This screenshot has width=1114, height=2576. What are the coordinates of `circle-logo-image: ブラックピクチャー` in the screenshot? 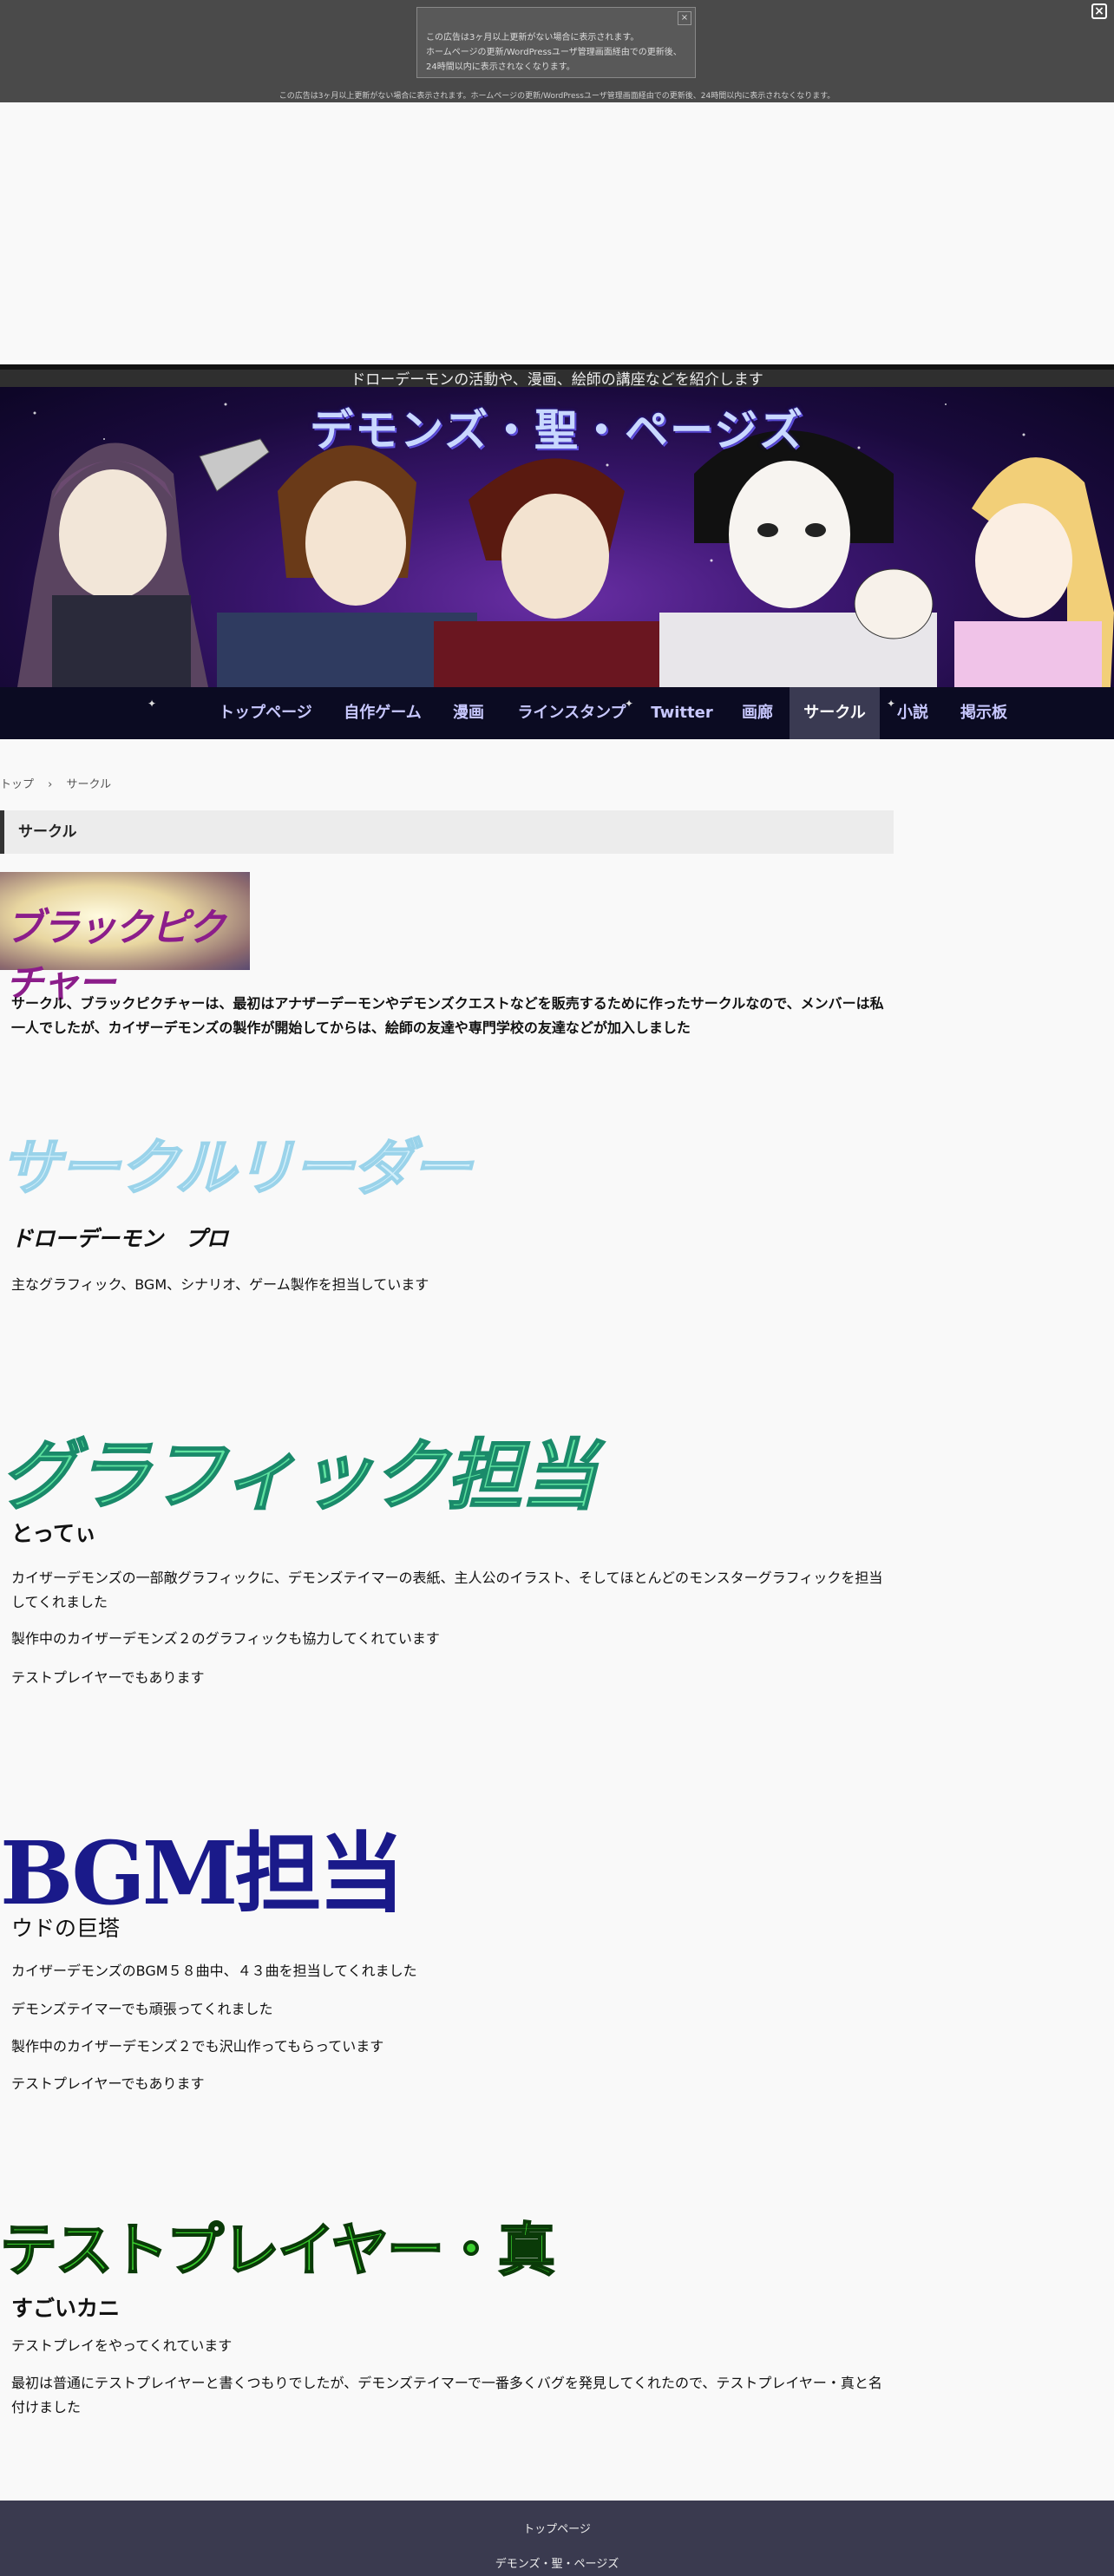 It's located at (125, 939).